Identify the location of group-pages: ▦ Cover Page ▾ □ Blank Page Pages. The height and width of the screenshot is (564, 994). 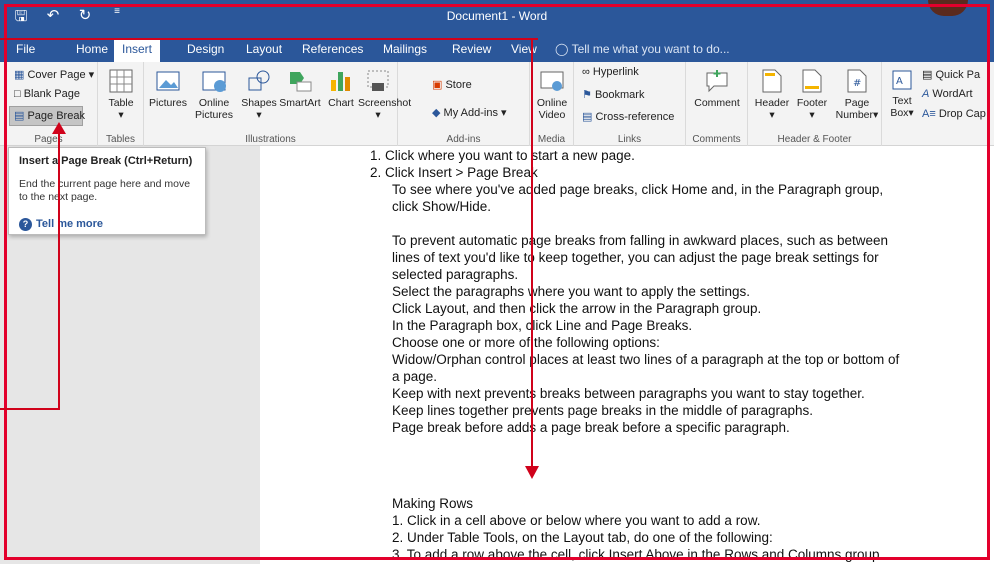
(49, 104).